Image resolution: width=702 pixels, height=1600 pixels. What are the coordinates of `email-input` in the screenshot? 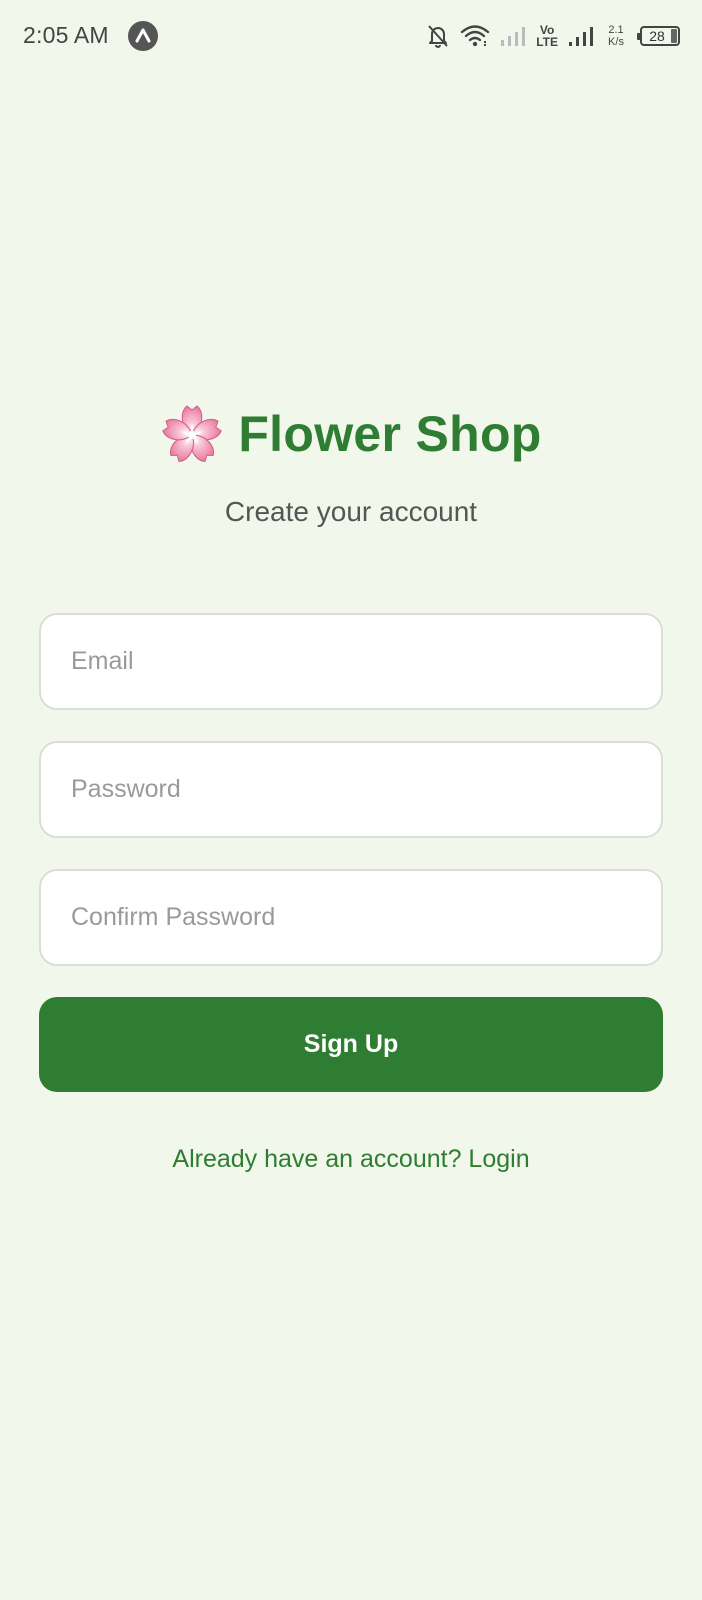 It's located at (351, 661).